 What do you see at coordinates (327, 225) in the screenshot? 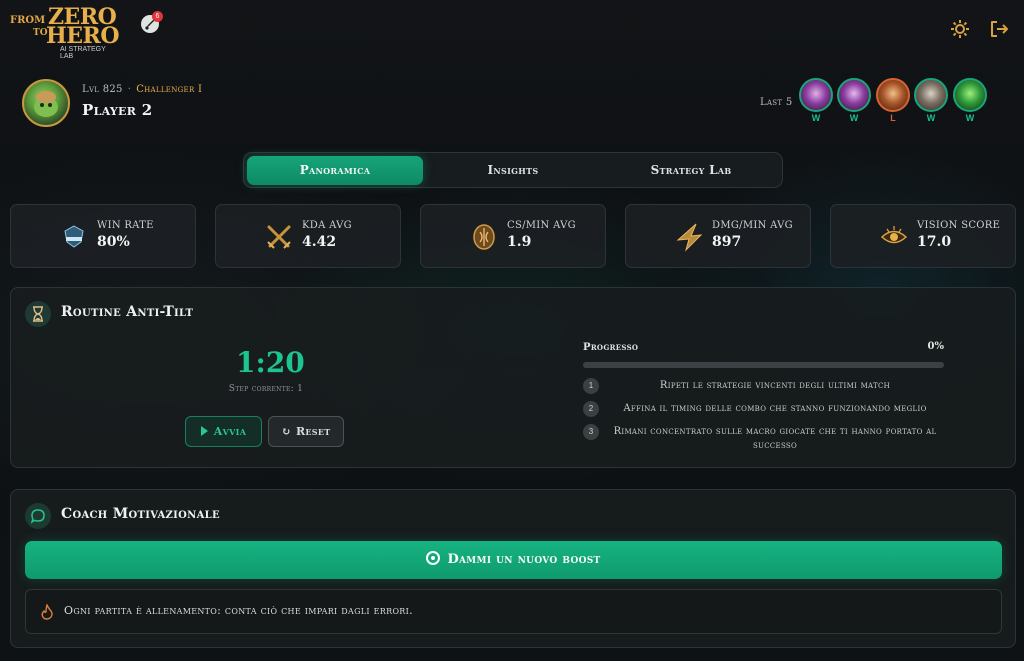
I see `stat-label: KDA AVG` at bounding box center [327, 225].